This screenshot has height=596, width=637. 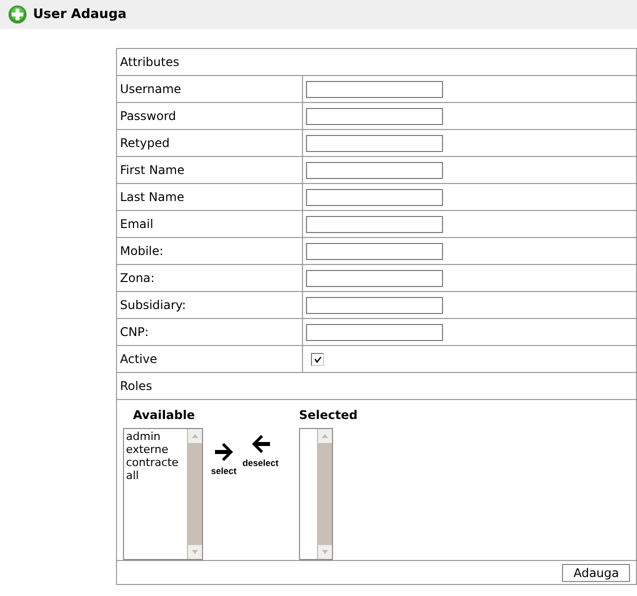 I want to click on field-label: Active, so click(x=210, y=359).